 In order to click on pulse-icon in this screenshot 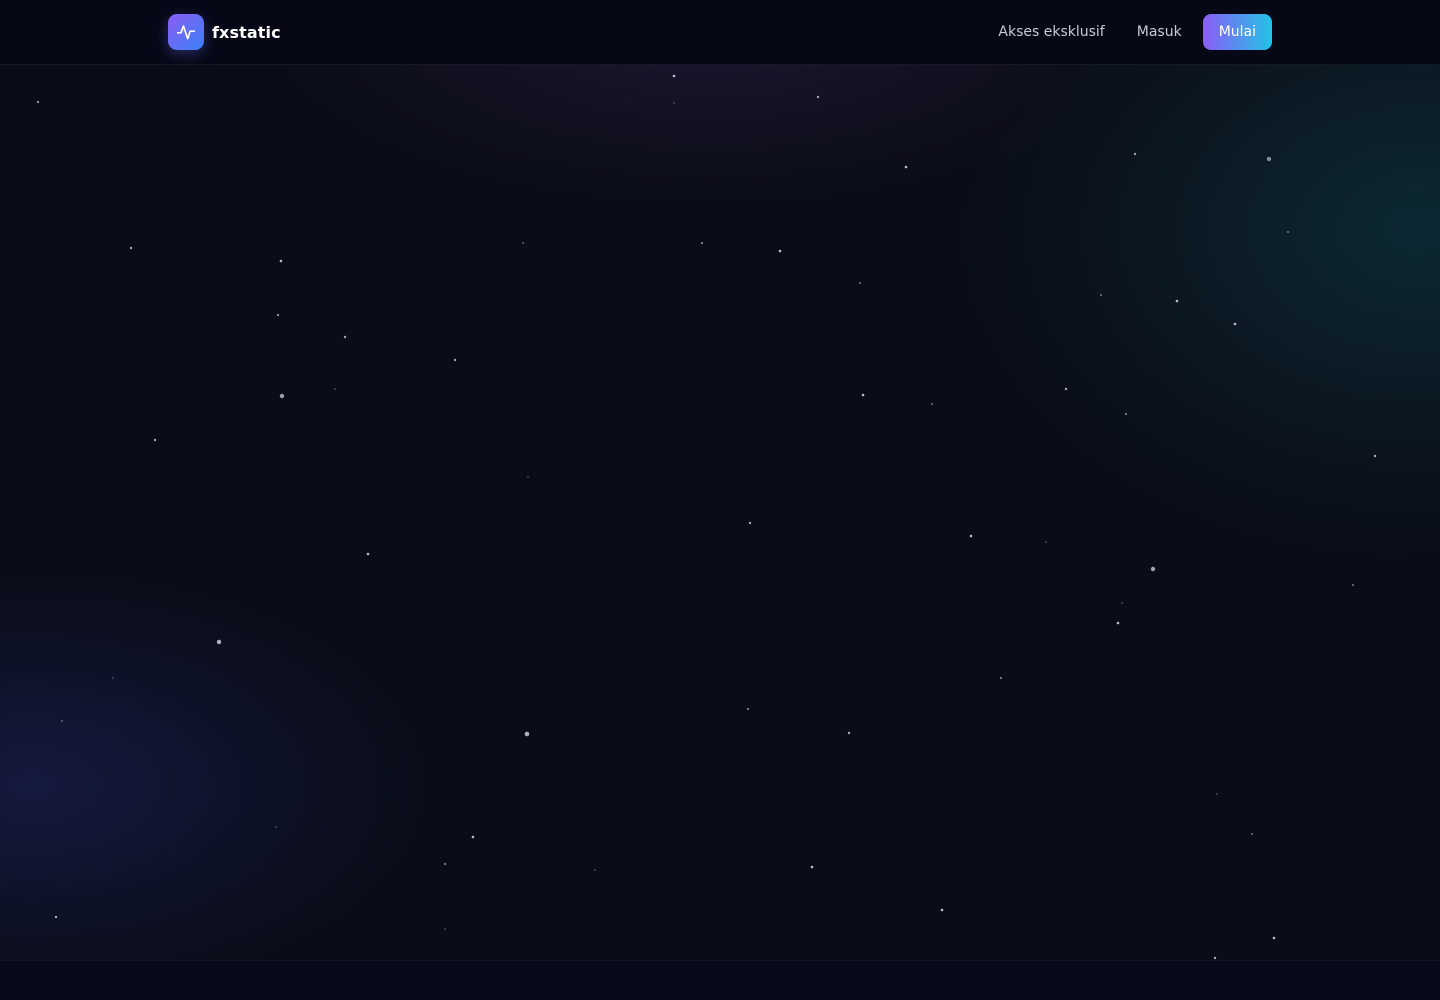, I will do `click(186, 32)`.